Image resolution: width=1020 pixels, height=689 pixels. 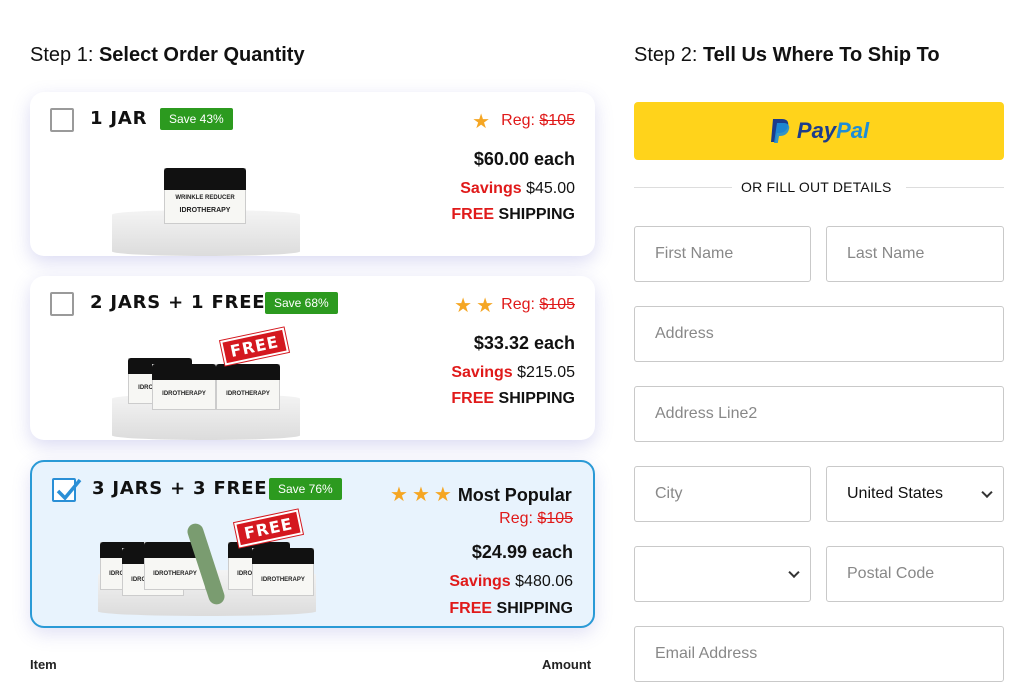 I want to click on email-field: Email Address, so click(x=819, y=654).